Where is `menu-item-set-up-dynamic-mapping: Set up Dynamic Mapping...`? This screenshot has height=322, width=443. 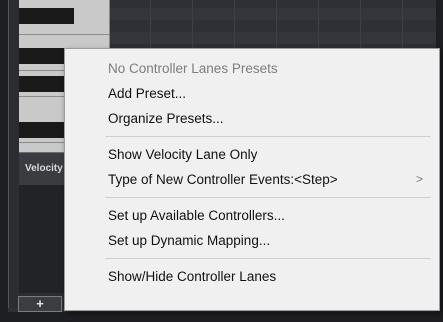
menu-item-set-up-dynamic-mapping: Set up Dynamic Mapping... is located at coordinates (252, 240).